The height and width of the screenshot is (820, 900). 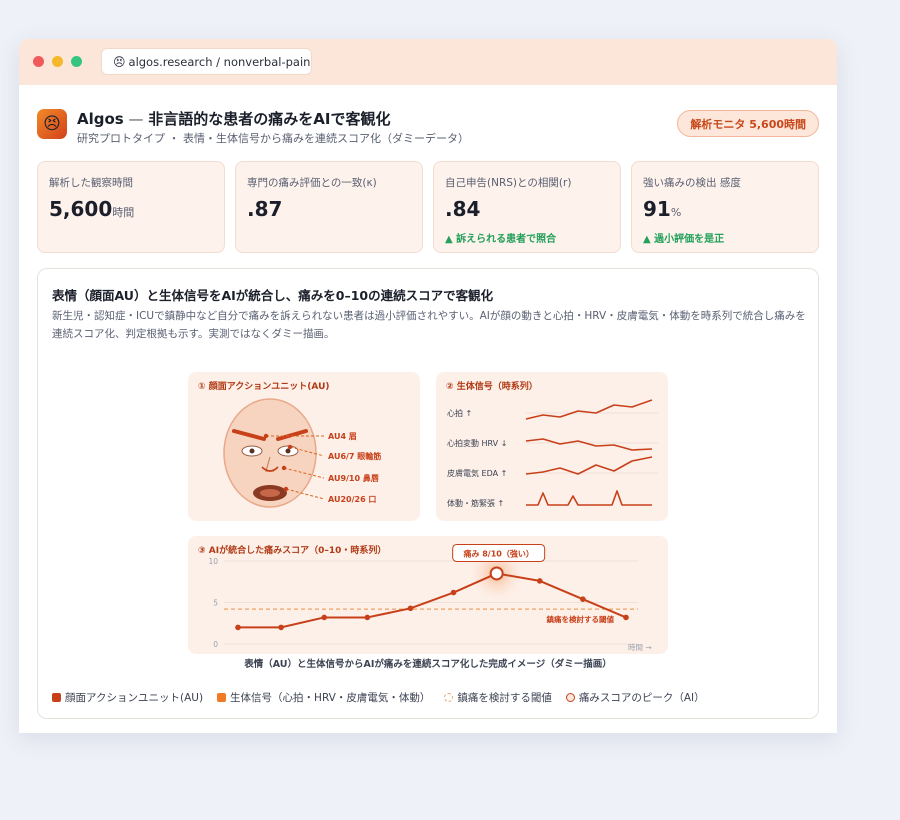 What do you see at coordinates (475, 503) in the screenshot?
I see `bio-label: 体動・筋緊張 ↑` at bounding box center [475, 503].